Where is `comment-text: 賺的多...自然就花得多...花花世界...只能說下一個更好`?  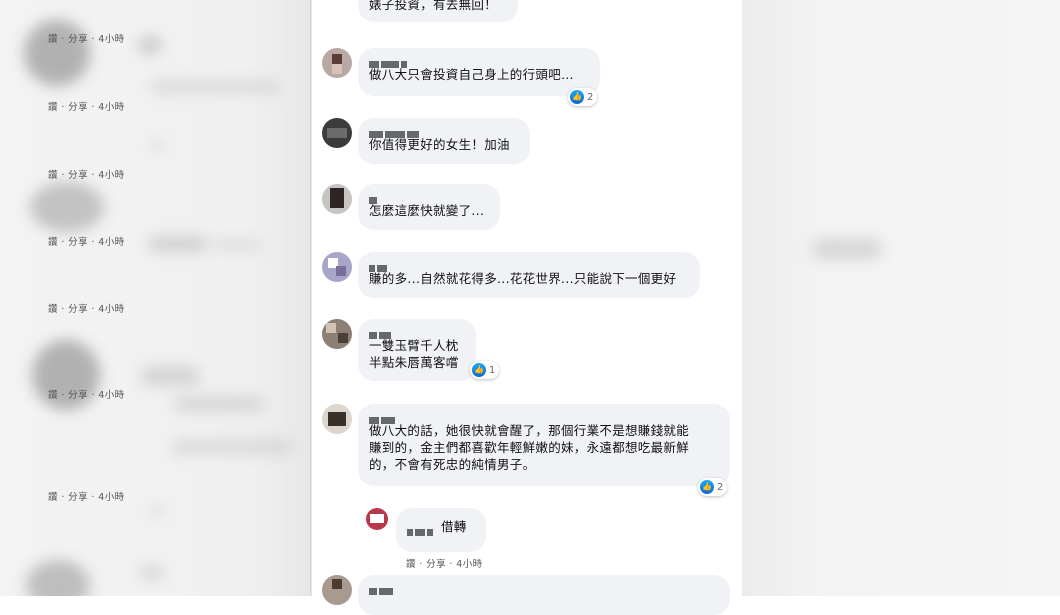
comment-text: 賺的多...自然就花得多...花花世界...只能說下一個更好 is located at coordinates (523, 278).